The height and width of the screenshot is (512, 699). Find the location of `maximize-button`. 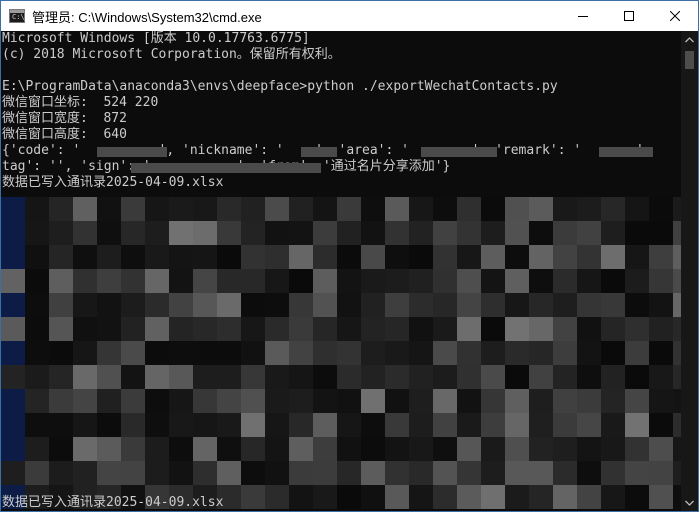

maximize-button is located at coordinates (629, 16).